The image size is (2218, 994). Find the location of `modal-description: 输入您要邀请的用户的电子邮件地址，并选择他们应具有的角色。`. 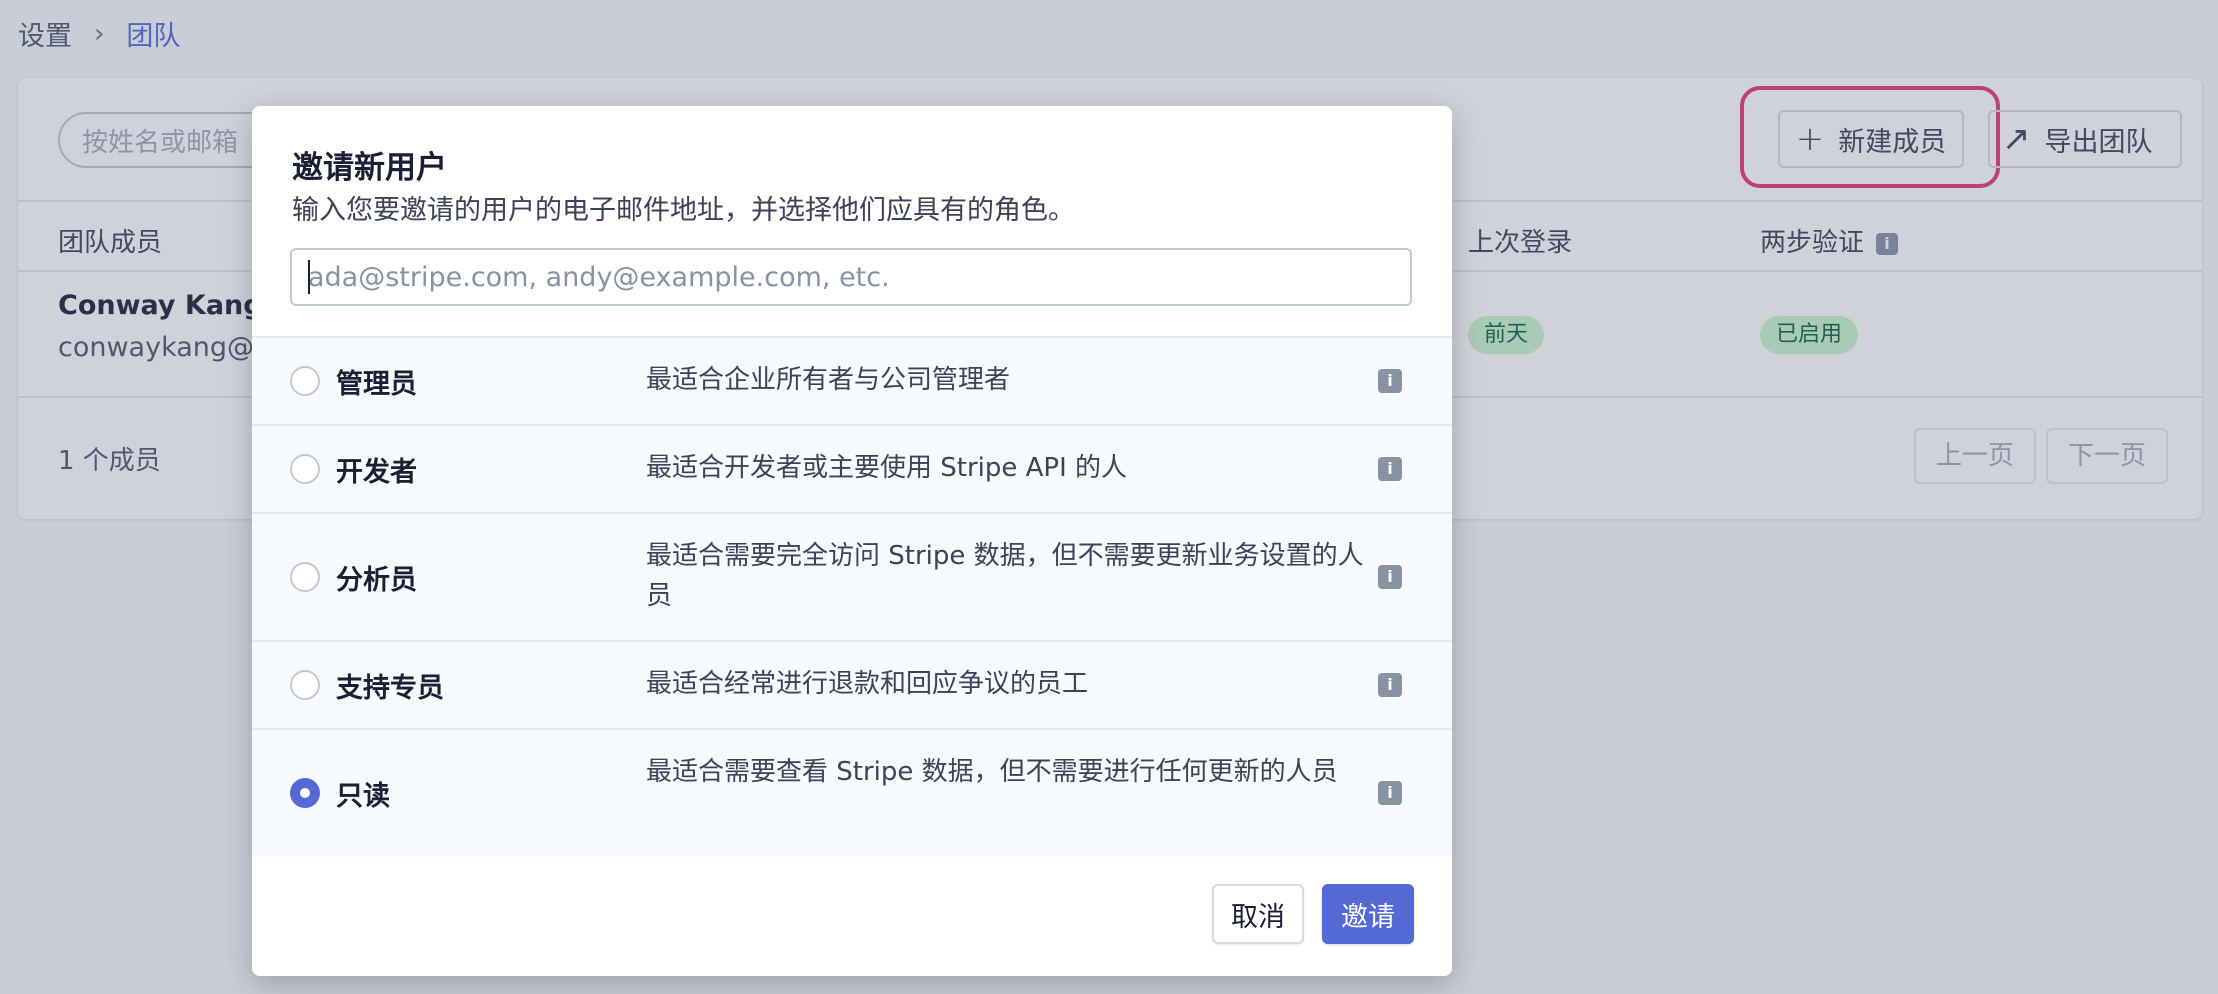

modal-description: 输入您要邀请的用户的电子邮件地址，并选择他们应具有的角色。 is located at coordinates (683, 210).